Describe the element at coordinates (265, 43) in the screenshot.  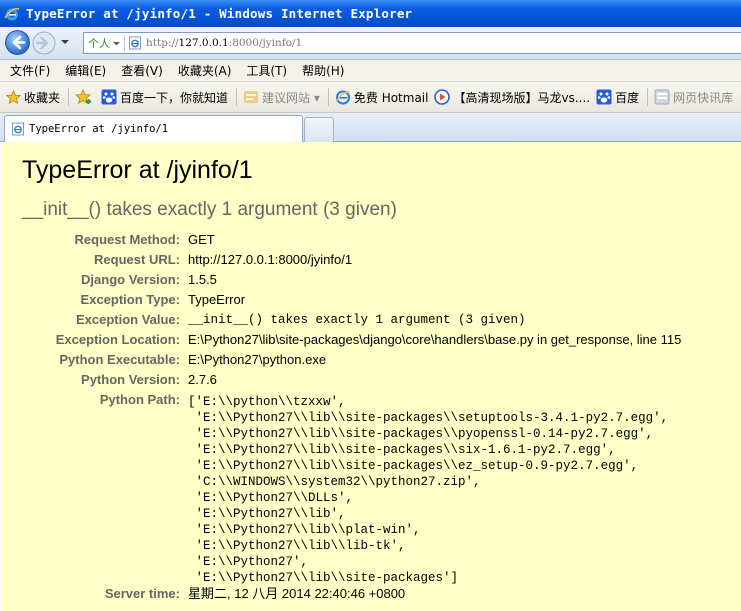
I see `url-path: :8000/jyinfo/1` at that location.